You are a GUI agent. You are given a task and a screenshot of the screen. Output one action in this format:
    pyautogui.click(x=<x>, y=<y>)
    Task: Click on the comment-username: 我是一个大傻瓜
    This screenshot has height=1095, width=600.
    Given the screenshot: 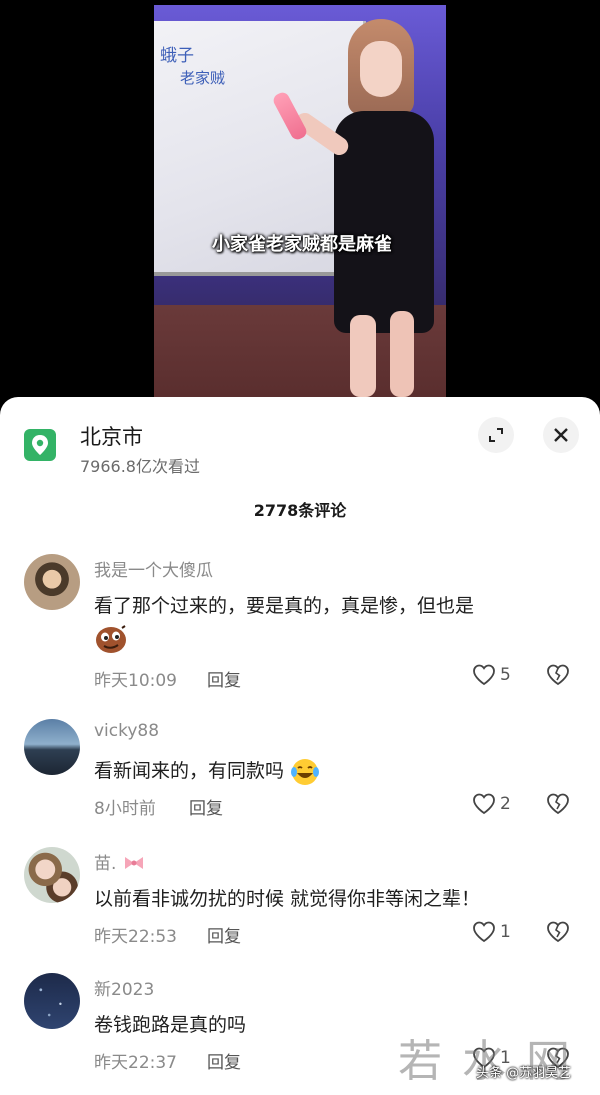 What is the action you would take?
    pyautogui.click(x=153, y=568)
    